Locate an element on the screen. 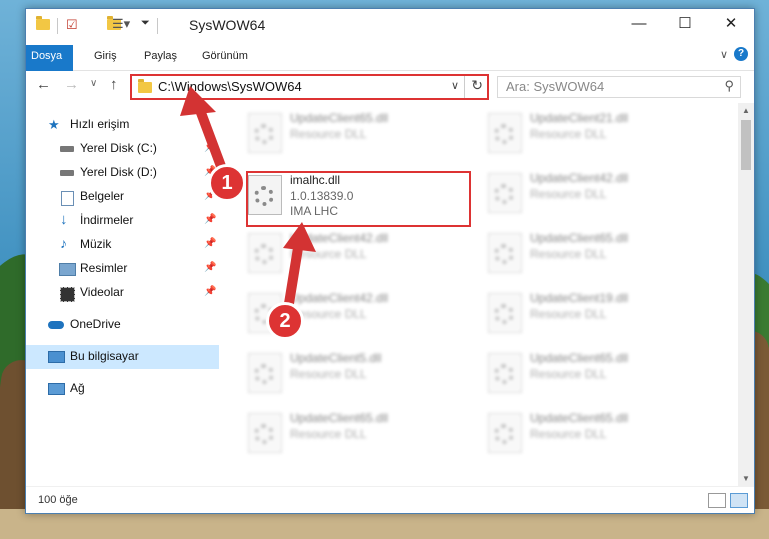 This screenshot has width=769, height=539. sidebar-item-onedrive: OneDrive is located at coordinates (122, 325).